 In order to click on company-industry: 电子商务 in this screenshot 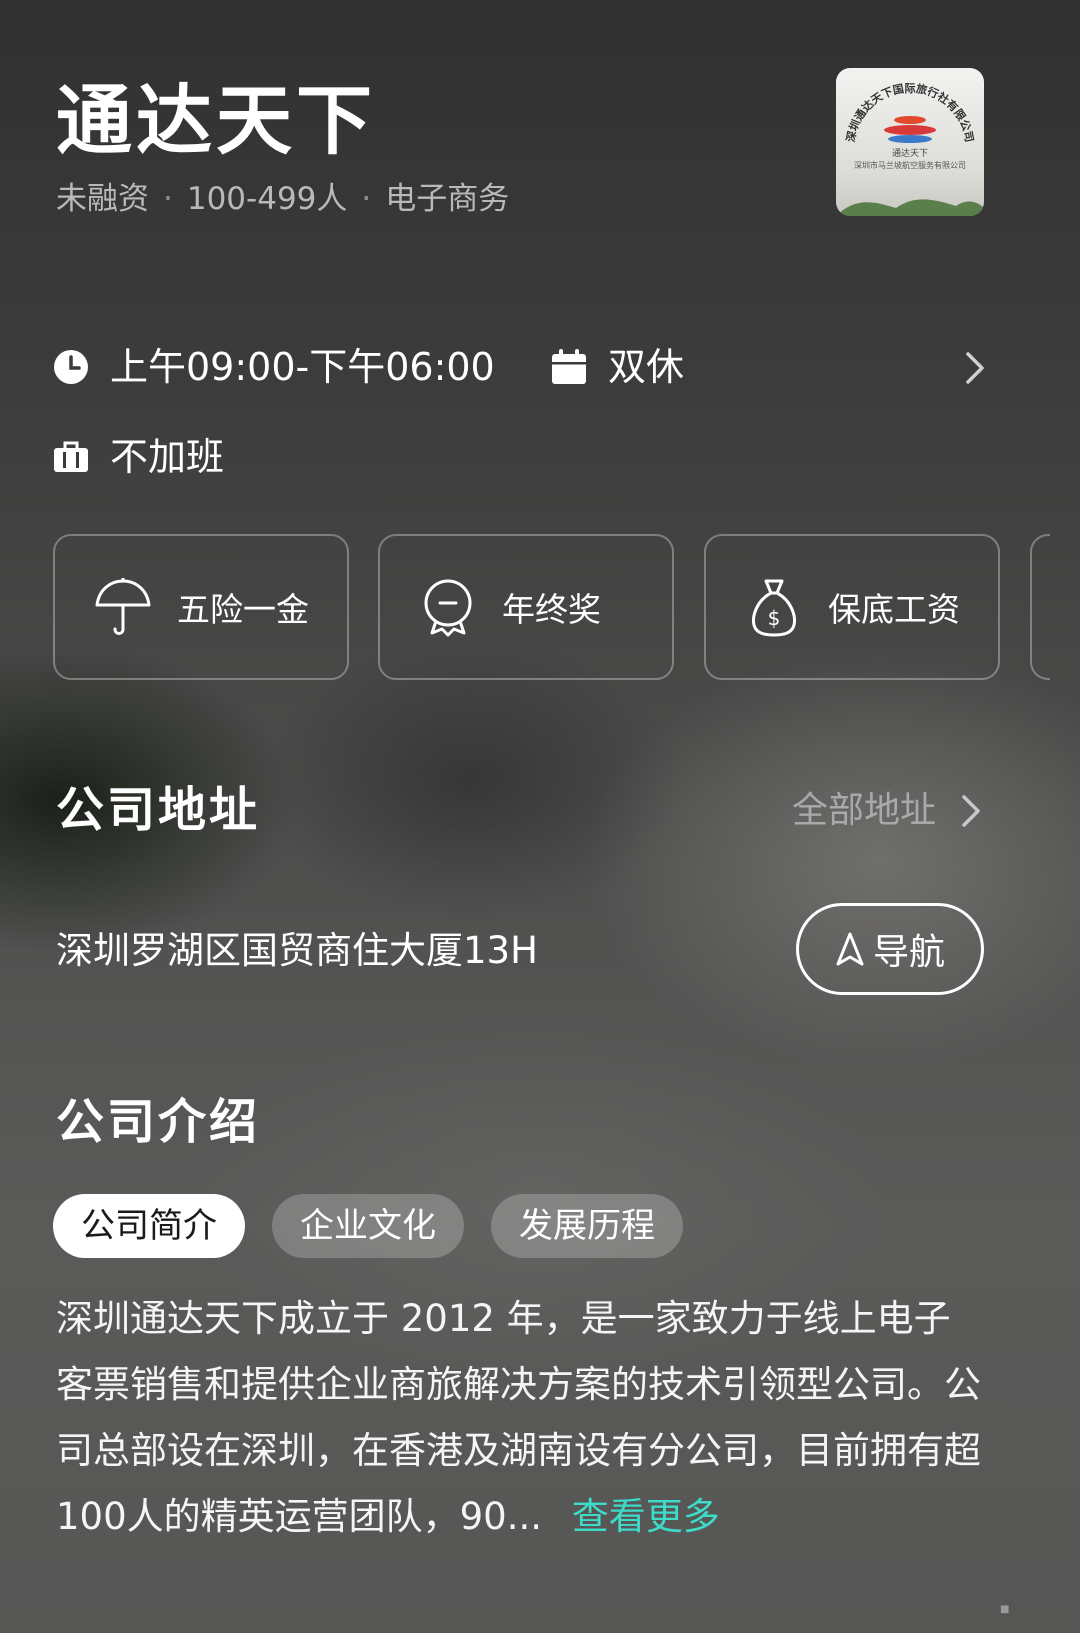, I will do `click(447, 199)`.